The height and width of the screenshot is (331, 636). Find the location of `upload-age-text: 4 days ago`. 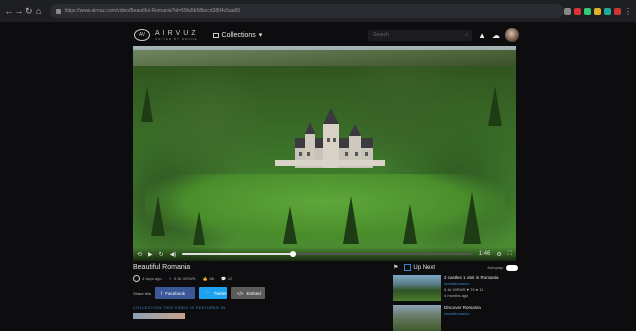

upload-age-text: 4 days ago is located at coordinates (152, 278).